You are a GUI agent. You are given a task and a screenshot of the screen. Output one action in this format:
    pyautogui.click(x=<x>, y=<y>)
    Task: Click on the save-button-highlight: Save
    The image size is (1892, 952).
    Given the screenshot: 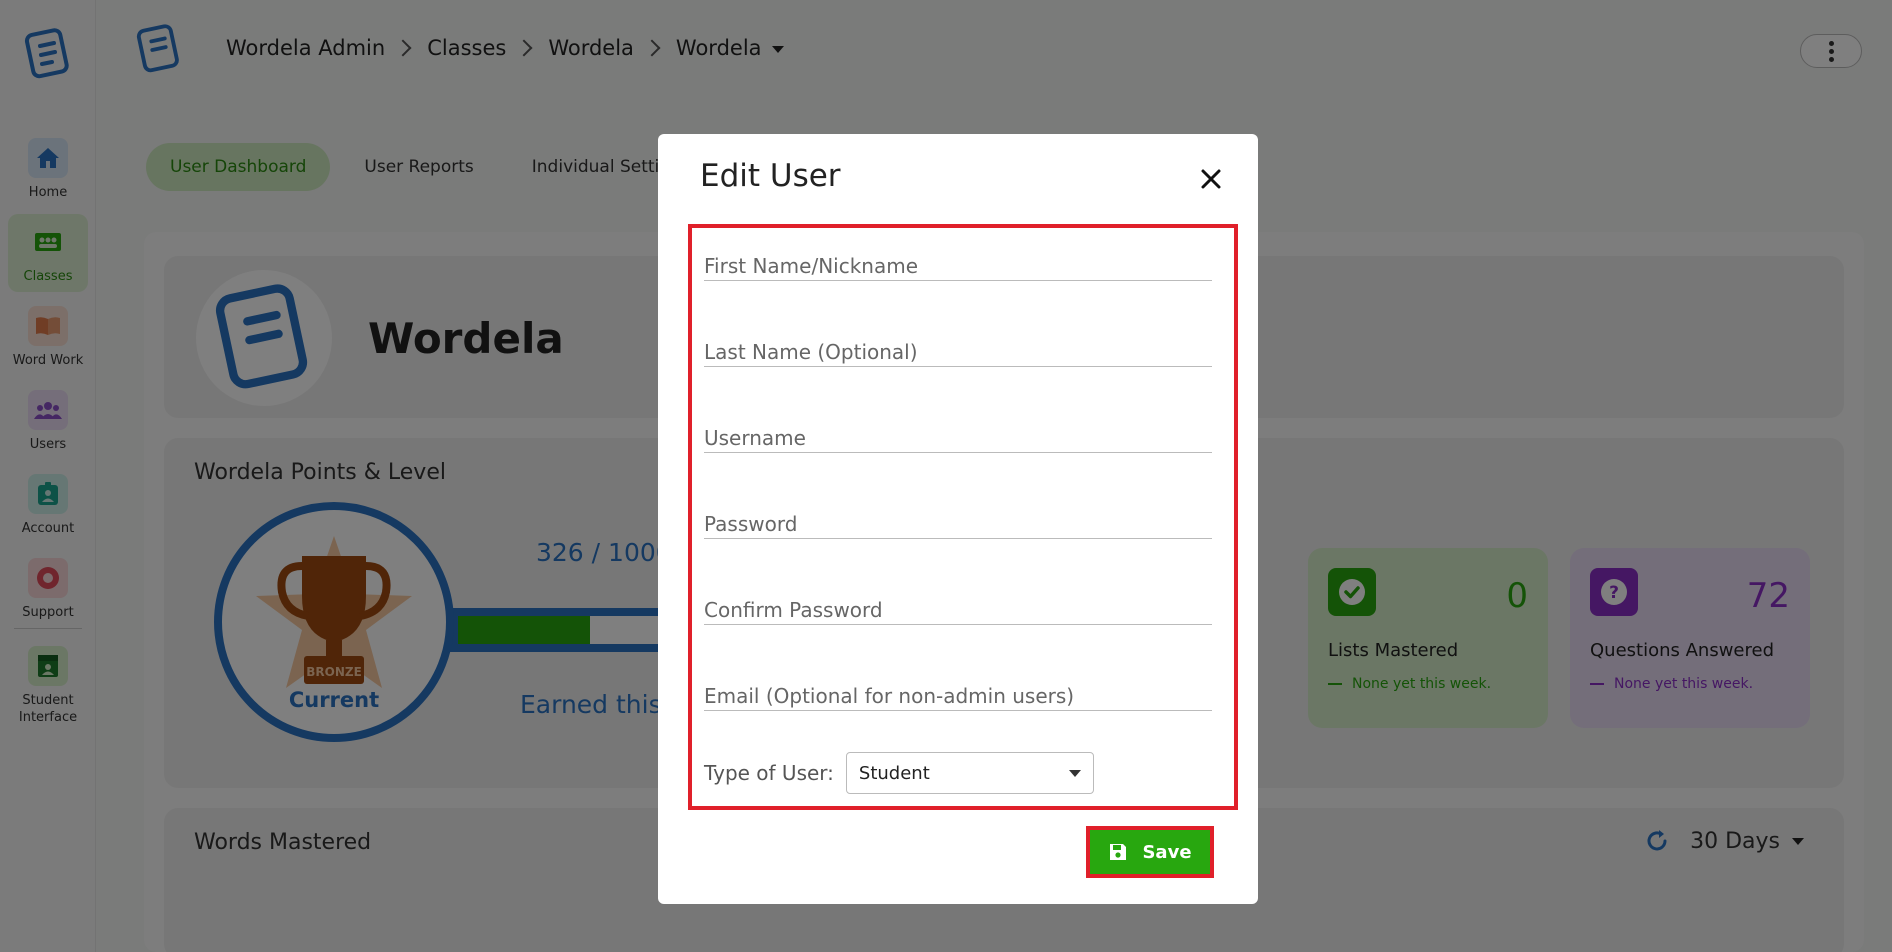 What is the action you would take?
    pyautogui.click(x=1150, y=852)
    